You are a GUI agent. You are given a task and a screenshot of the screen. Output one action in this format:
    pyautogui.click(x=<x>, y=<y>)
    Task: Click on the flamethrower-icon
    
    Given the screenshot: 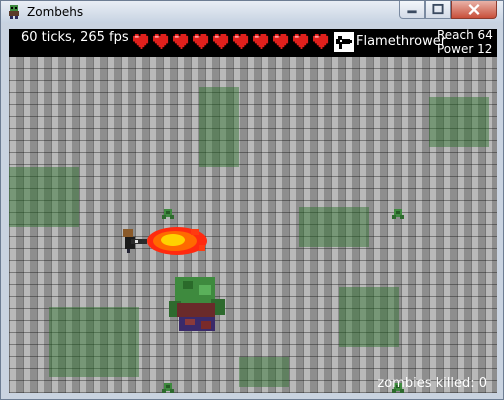 What is the action you would take?
    pyautogui.click(x=344, y=42)
    